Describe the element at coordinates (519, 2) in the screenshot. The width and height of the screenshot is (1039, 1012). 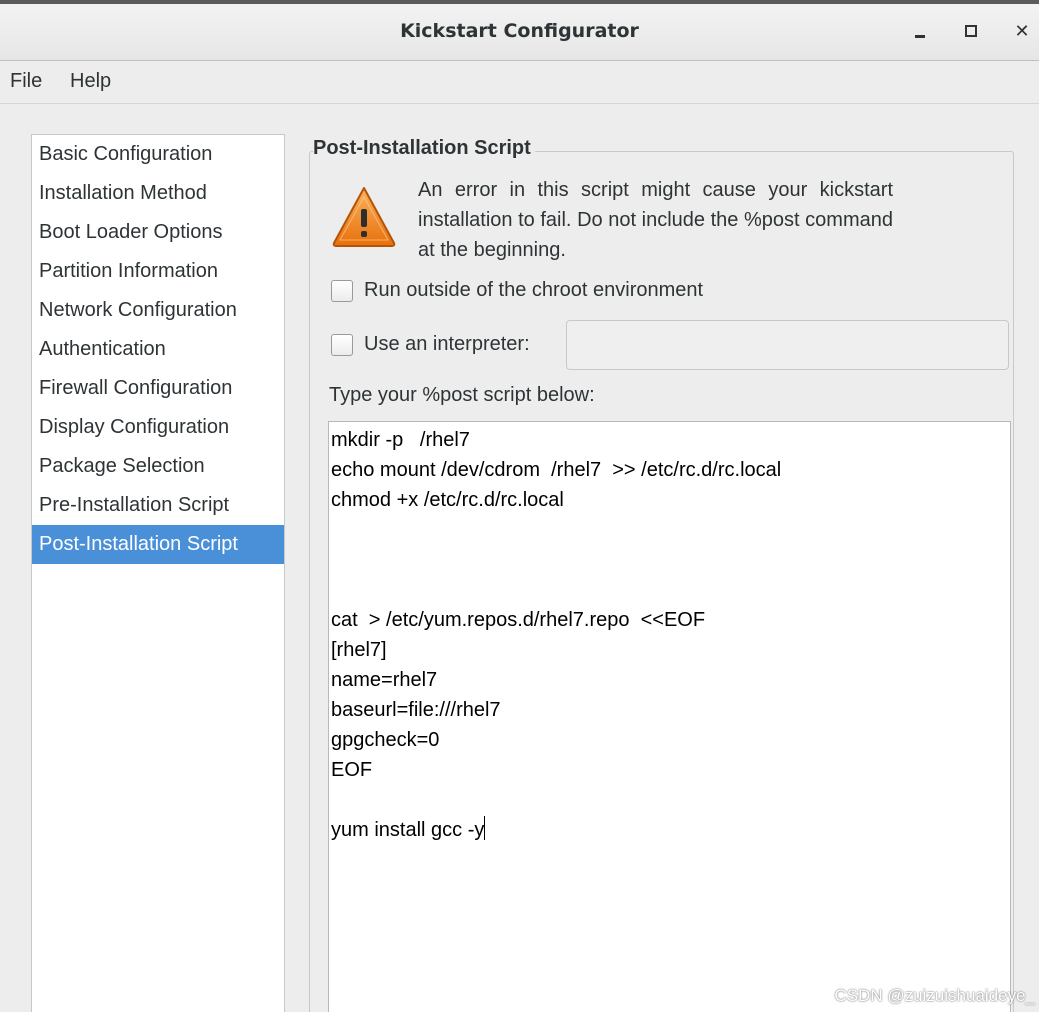
I see `background-window-edge` at that location.